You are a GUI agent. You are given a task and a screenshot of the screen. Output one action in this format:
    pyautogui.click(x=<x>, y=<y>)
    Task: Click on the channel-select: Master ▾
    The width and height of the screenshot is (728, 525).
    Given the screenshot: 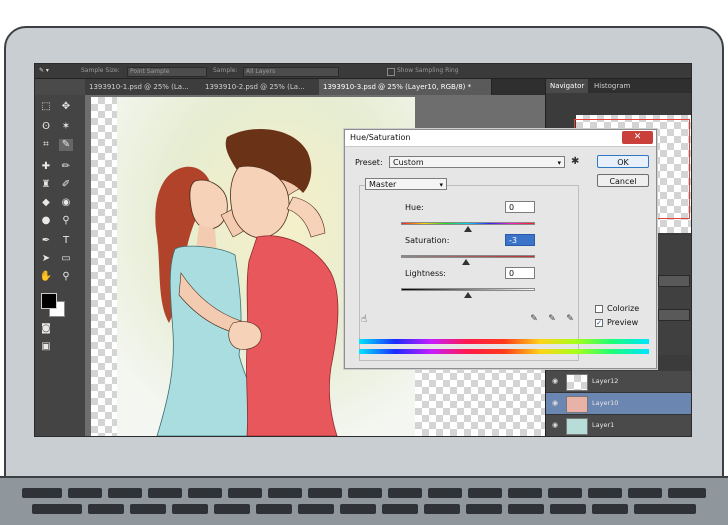 What is the action you would take?
    pyautogui.click(x=406, y=184)
    